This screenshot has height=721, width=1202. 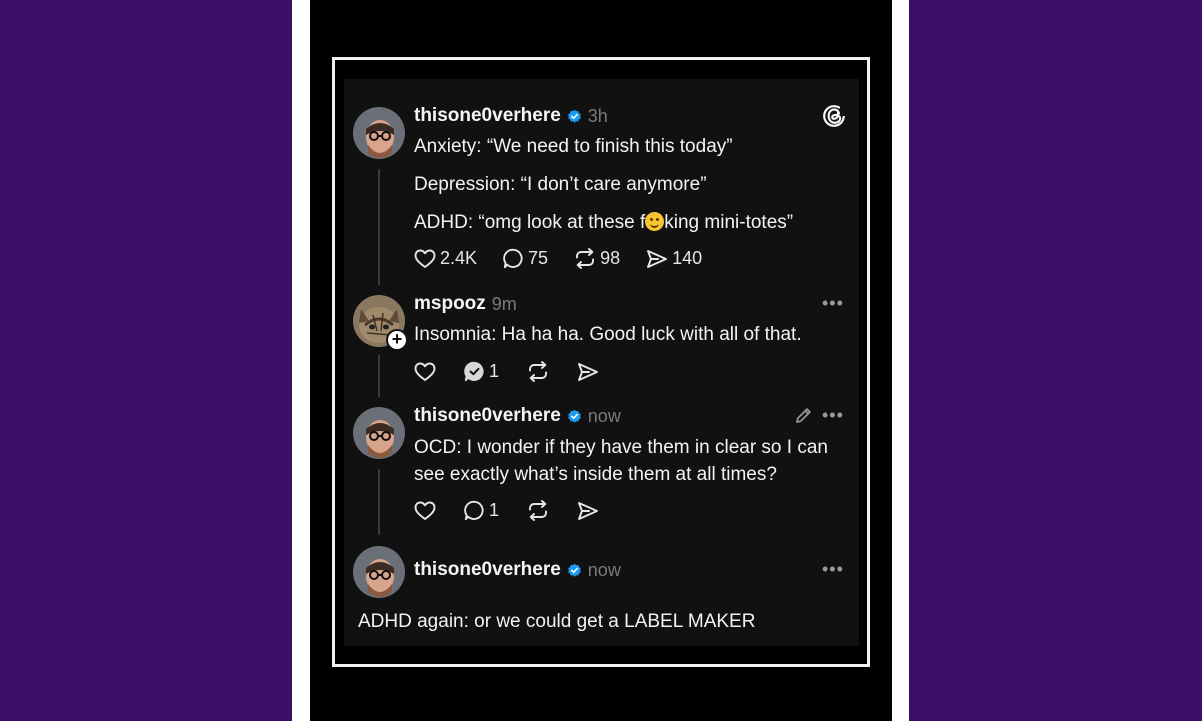 I want to click on share-count: 140, so click(x=687, y=258).